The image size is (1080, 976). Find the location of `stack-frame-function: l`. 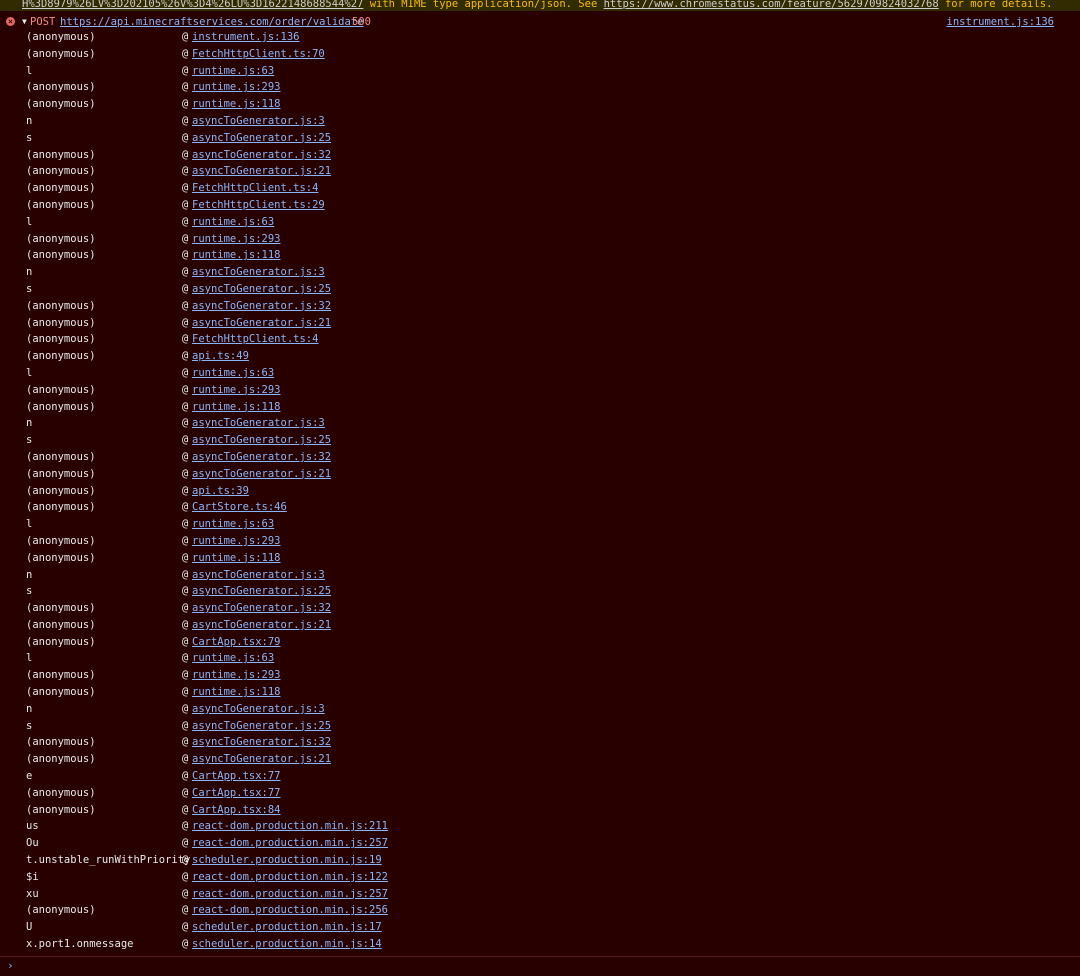

stack-frame-function: l is located at coordinates (29, 70).